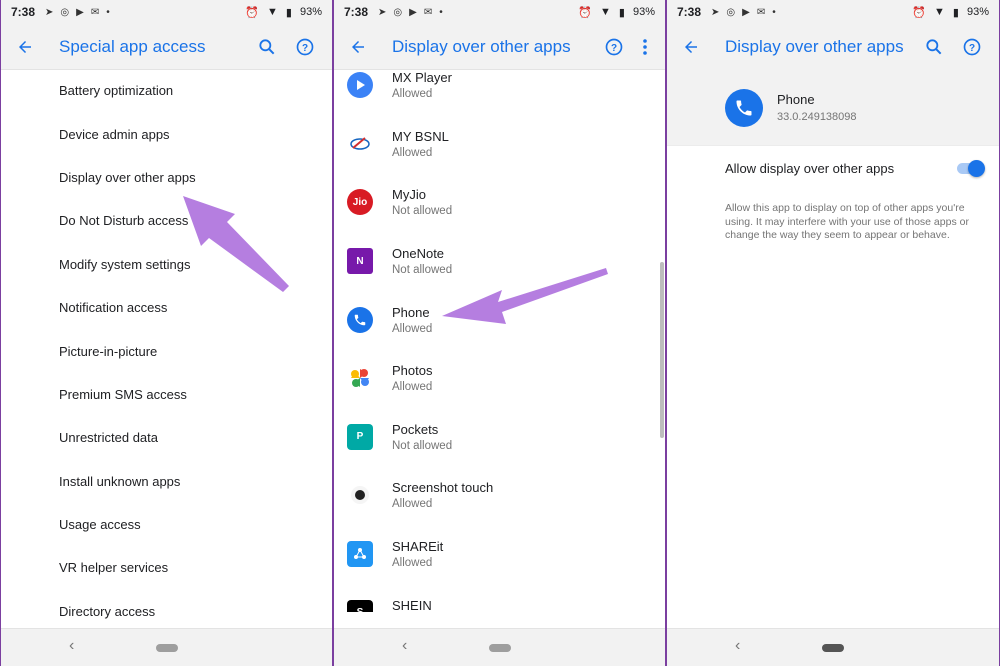 This screenshot has height=666, width=1000. What do you see at coordinates (499, 85) in the screenshot?
I see `app-list-item: MX Player Allowed` at bounding box center [499, 85].